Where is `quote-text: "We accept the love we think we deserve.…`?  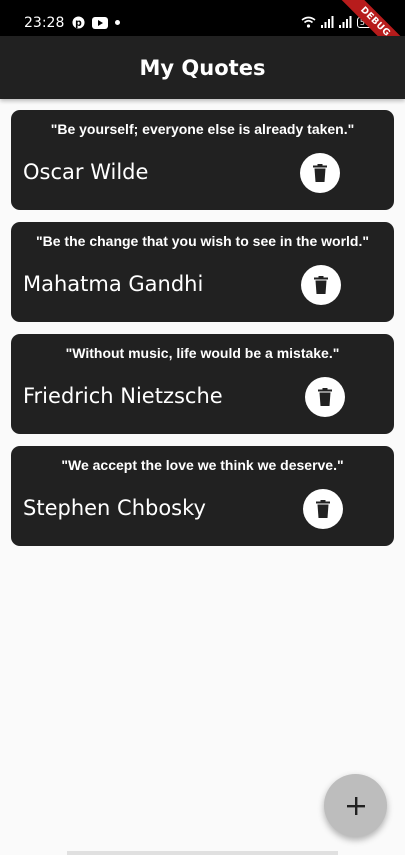
quote-text: "We accept the love we think we deserve.… is located at coordinates (202, 465).